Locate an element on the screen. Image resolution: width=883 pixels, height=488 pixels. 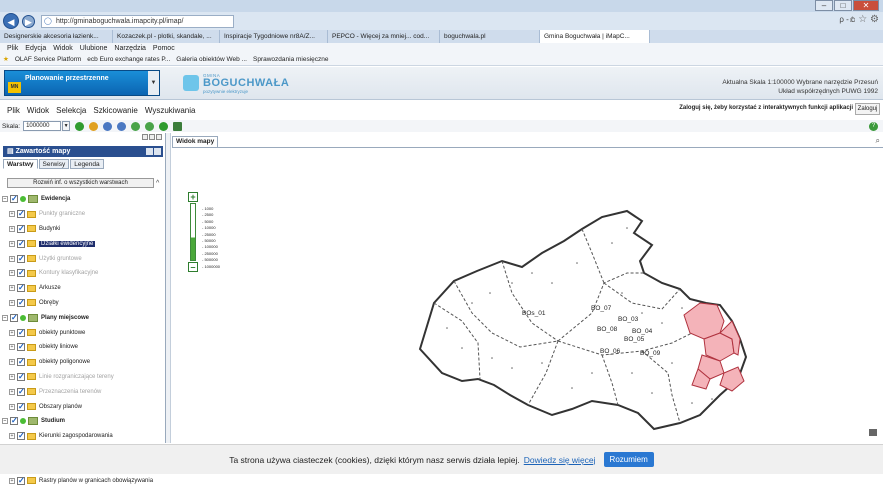
panel-collapse-icon is located at coordinates (157, 151).